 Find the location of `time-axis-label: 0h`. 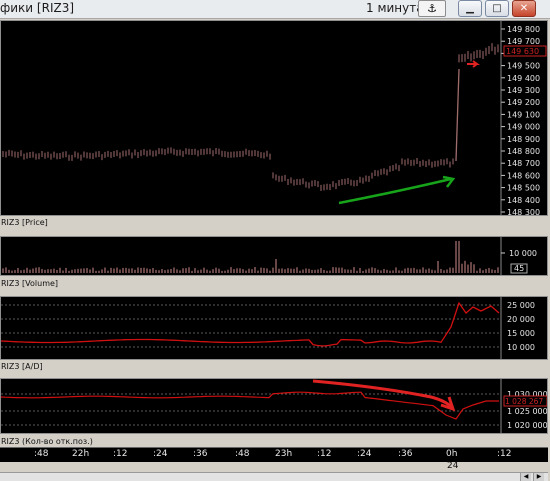

time-axis-label: 0h is located at coordinates (452, 454).